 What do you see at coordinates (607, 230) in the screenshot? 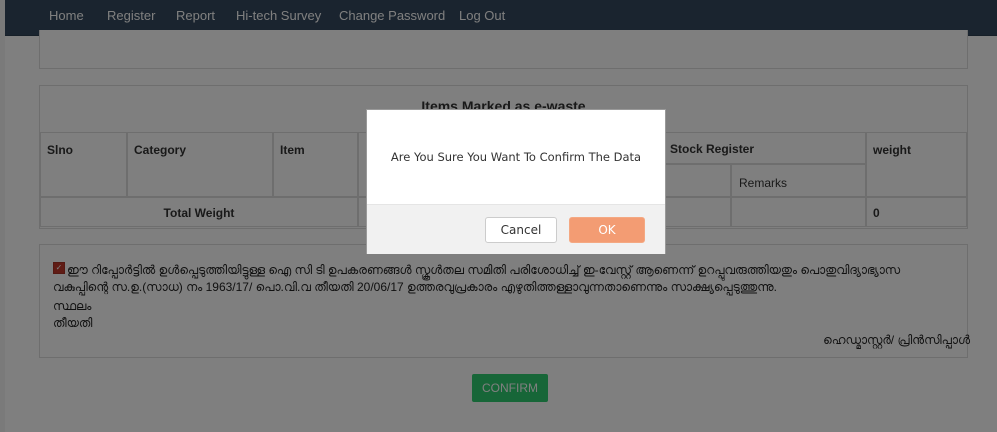
I see `ok-button: OK` at bounding box center [607, 230].